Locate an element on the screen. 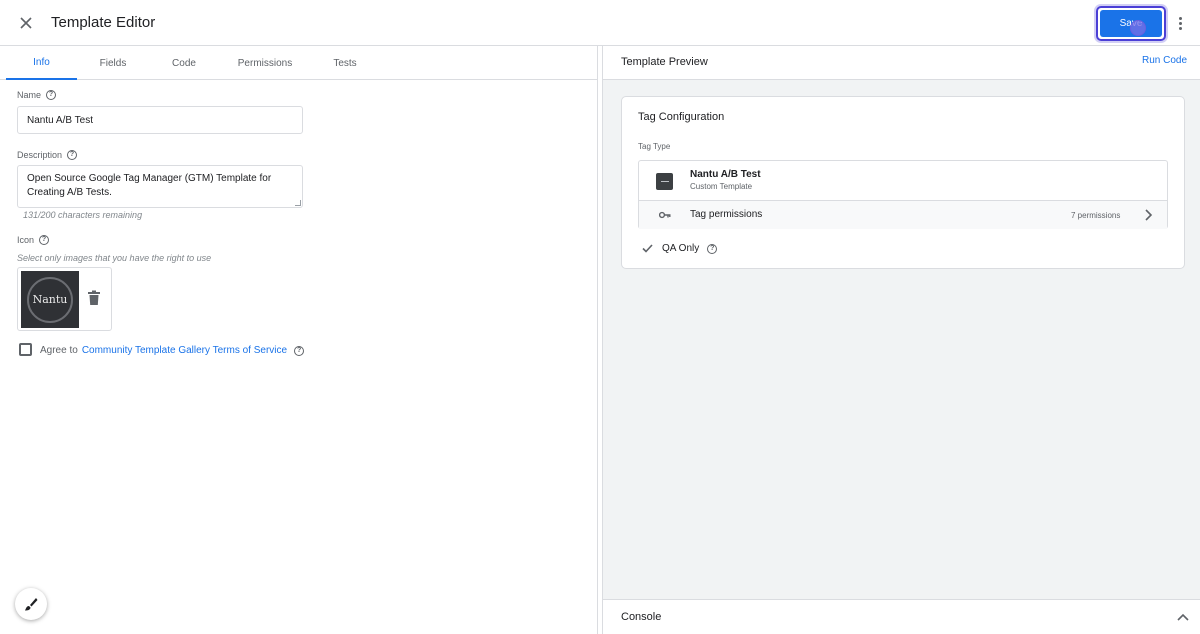 The width and height of the screenshot is (1200, 634). name-label: Name is located at coordinates (29, 95).